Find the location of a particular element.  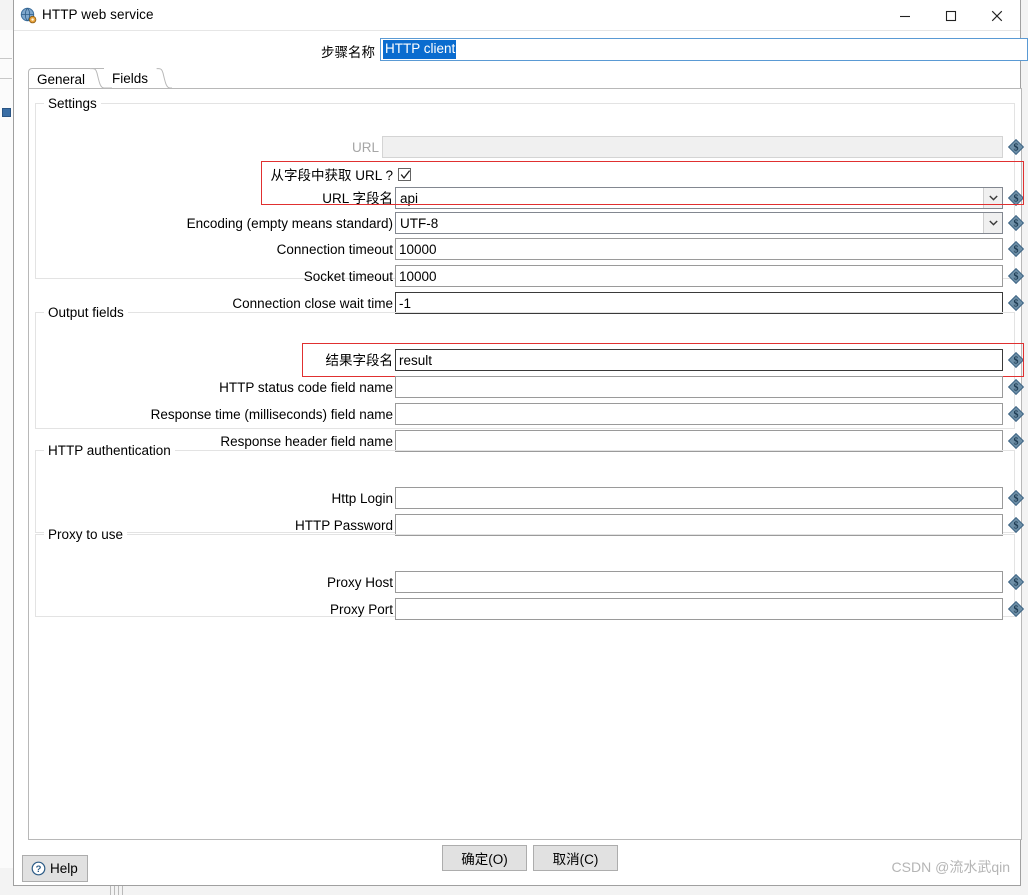

input-http-password is located at coordinates (699, 525).